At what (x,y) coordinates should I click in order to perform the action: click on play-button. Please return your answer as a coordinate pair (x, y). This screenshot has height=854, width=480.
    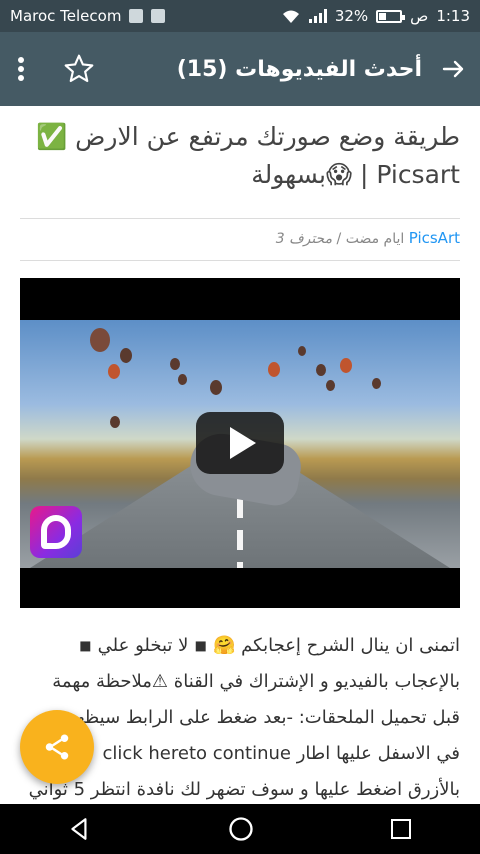
    Looking at the image, I should click on (240, 443).